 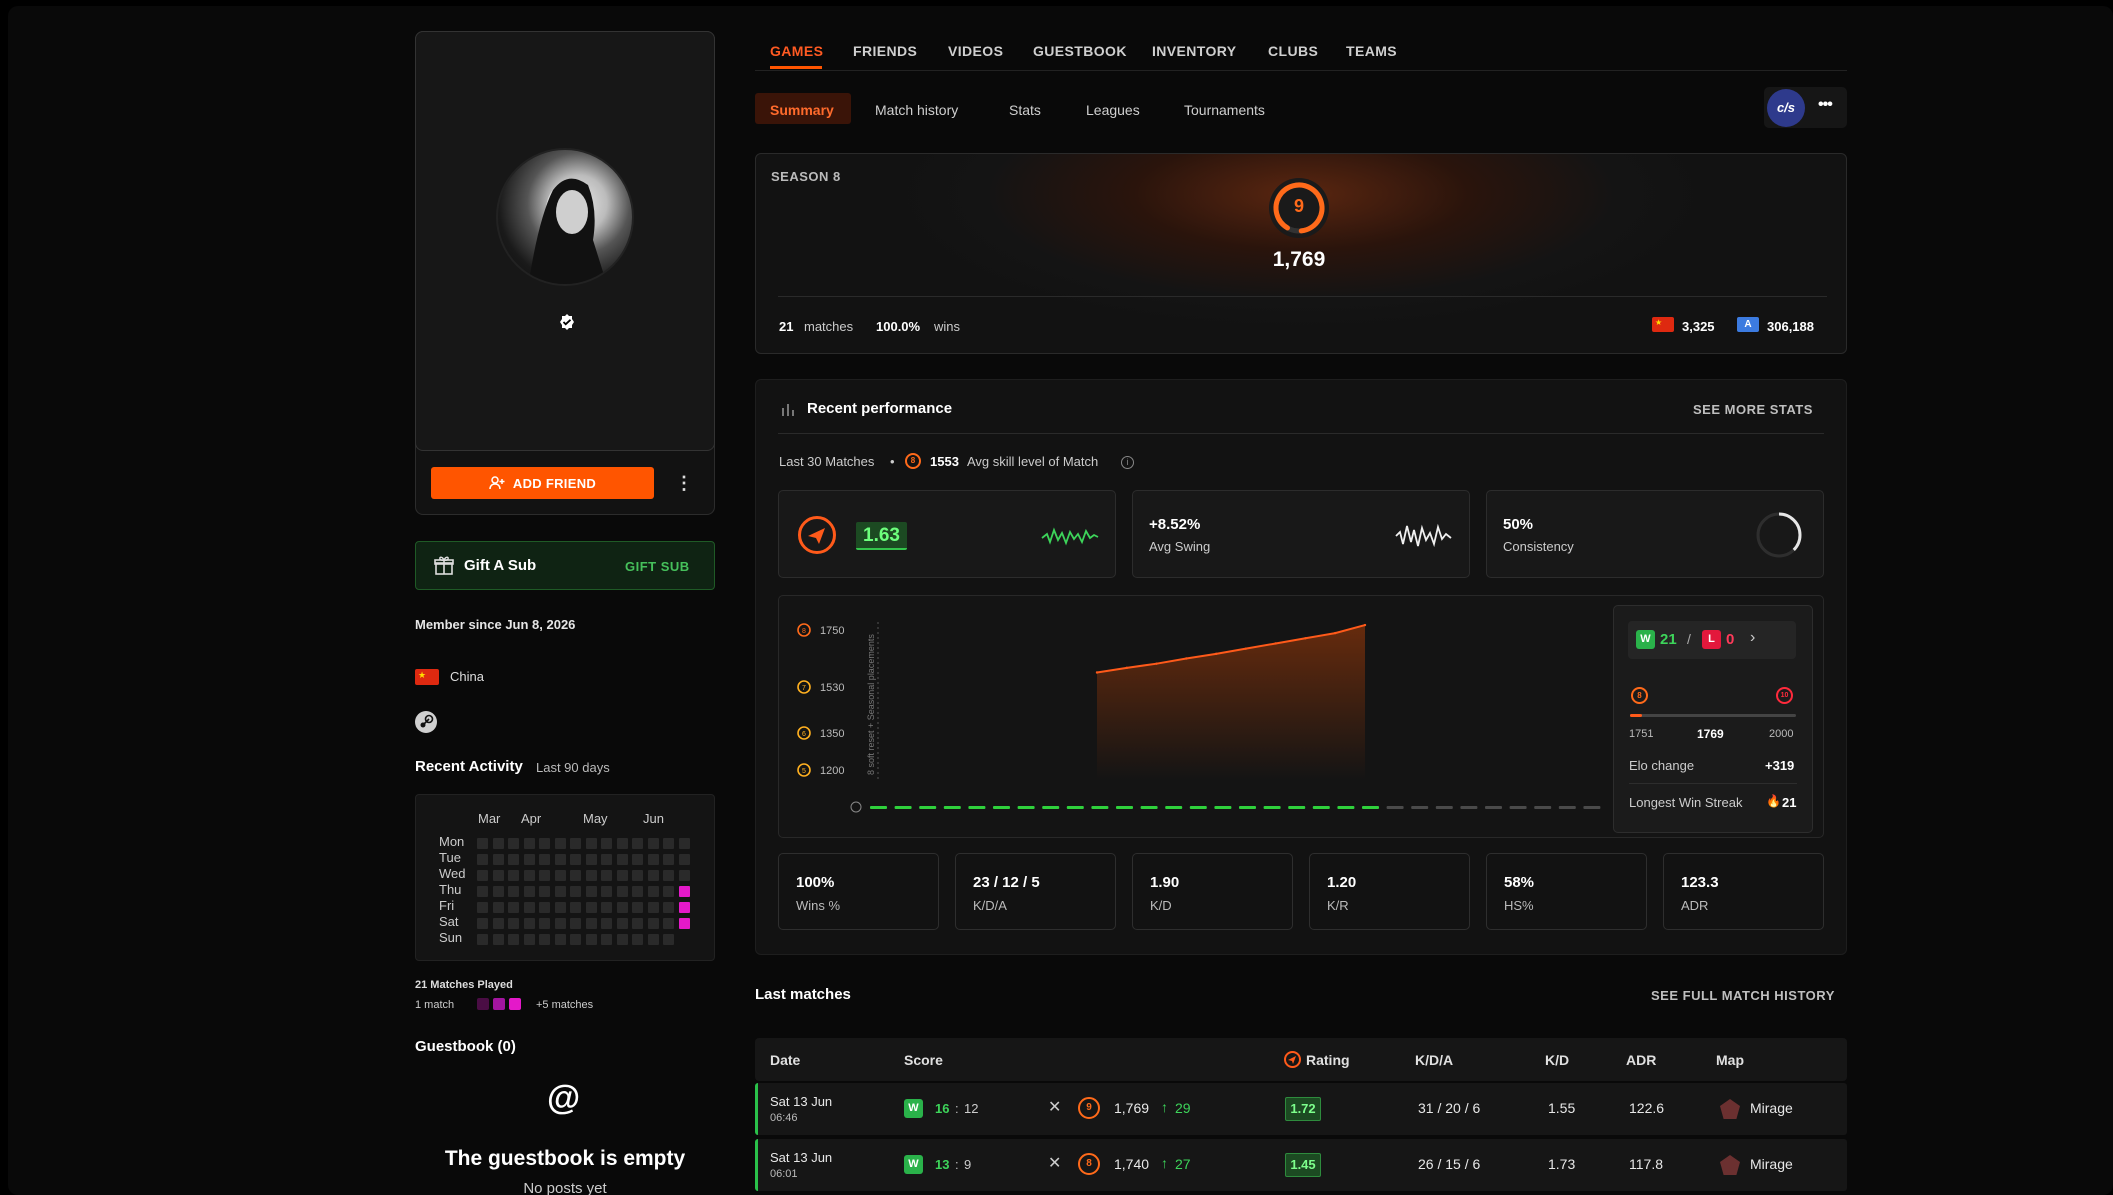 I want to click on subtab-leagues: Leagues, so click(x=1113, y=110).